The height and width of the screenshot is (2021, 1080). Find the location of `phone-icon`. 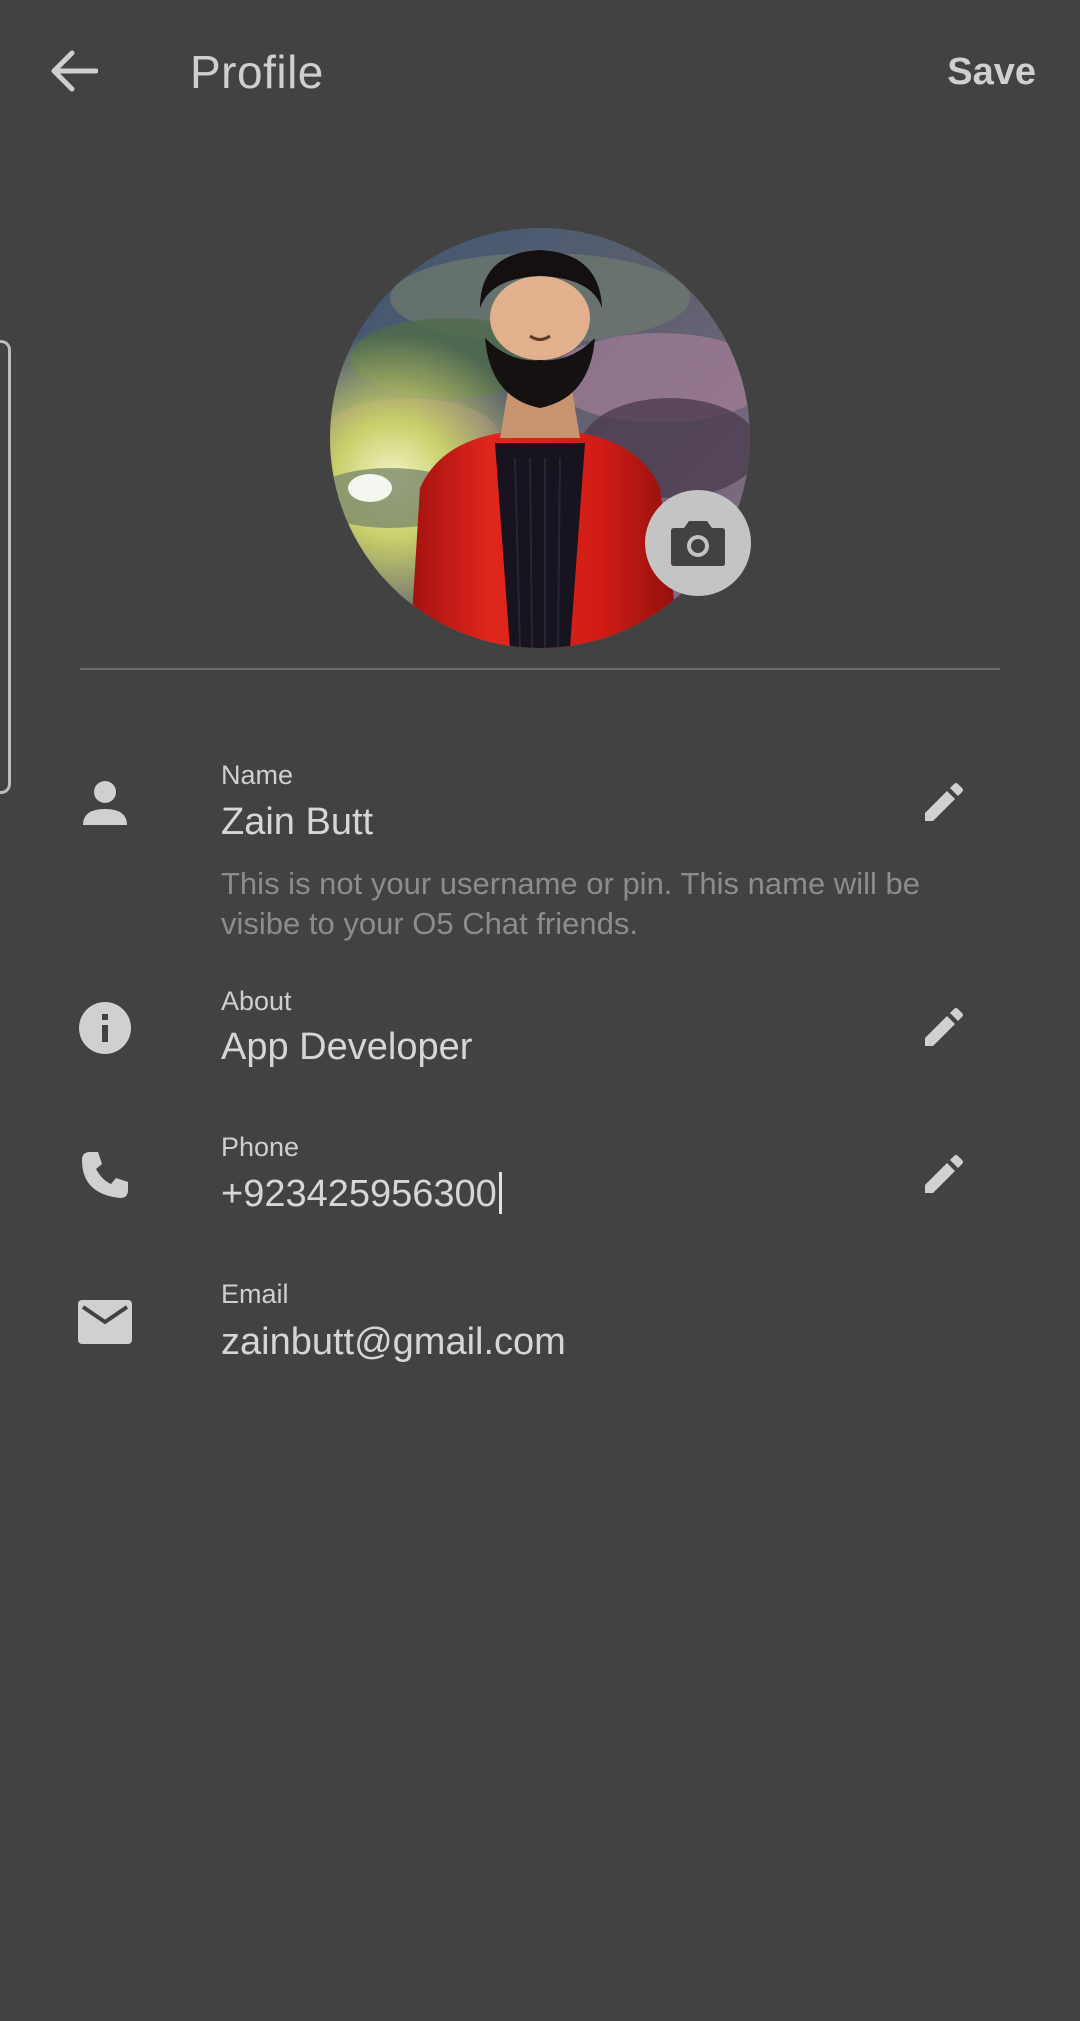

phone-icon is located at coordinates (105, 1175).